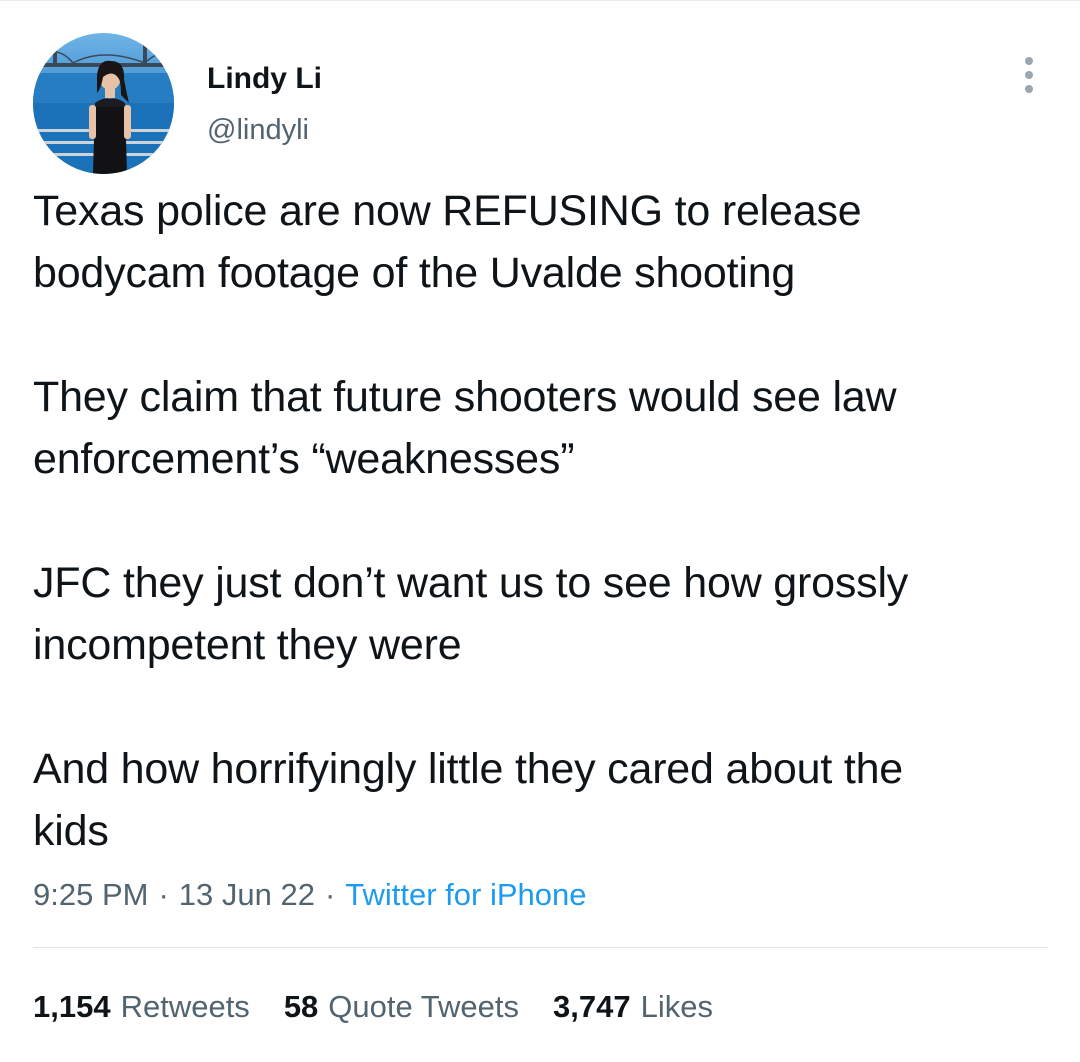 This screenshot has width=1080, height=1062. I want to click on author-display-name: Lindy Li, so click(264, 79).